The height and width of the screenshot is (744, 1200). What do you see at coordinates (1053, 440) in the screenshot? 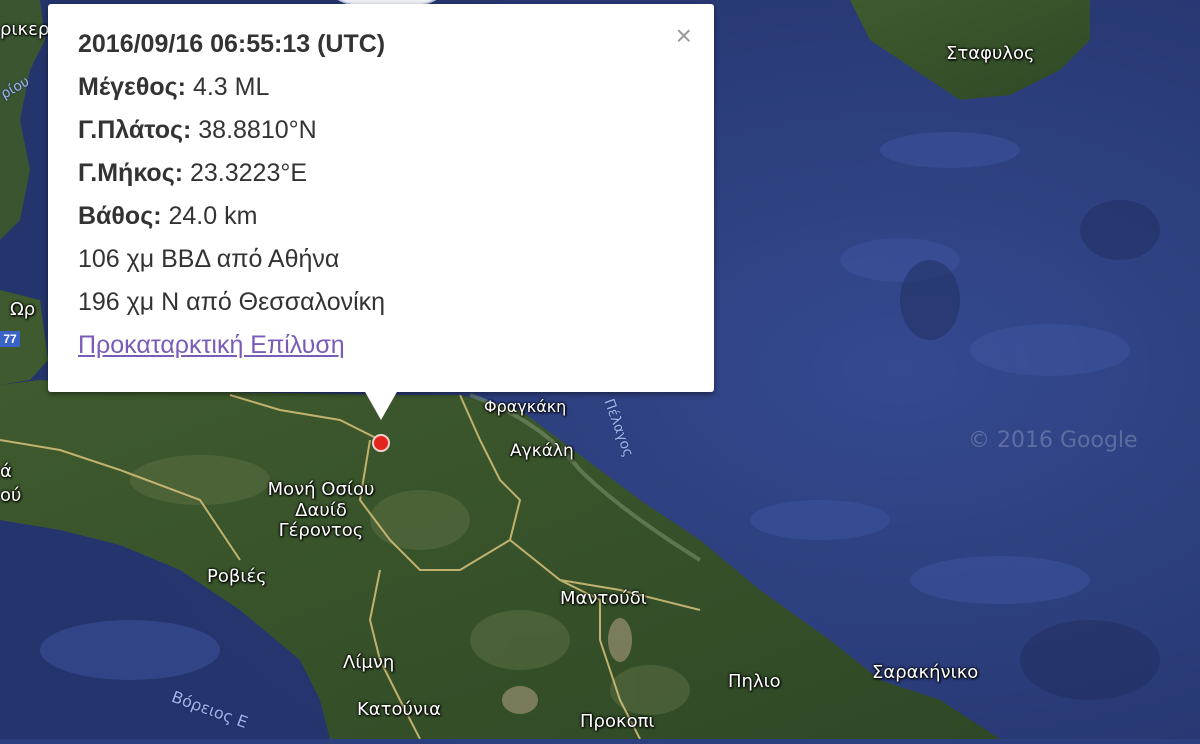
I see `map-watermark: © 2016 Google` at bounding box center [1053, 440].